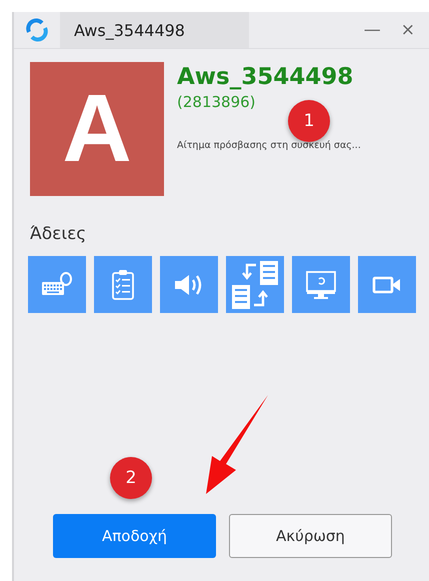  What do you see at coordinates (59, 234) in the screenshot?
I see `permissions-title: Άδειες` at bounding box center [59, 234].